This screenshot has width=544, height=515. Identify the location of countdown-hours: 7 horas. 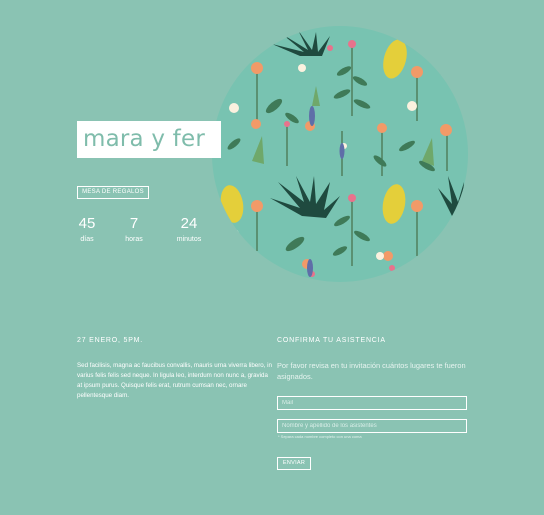
(134, 230).